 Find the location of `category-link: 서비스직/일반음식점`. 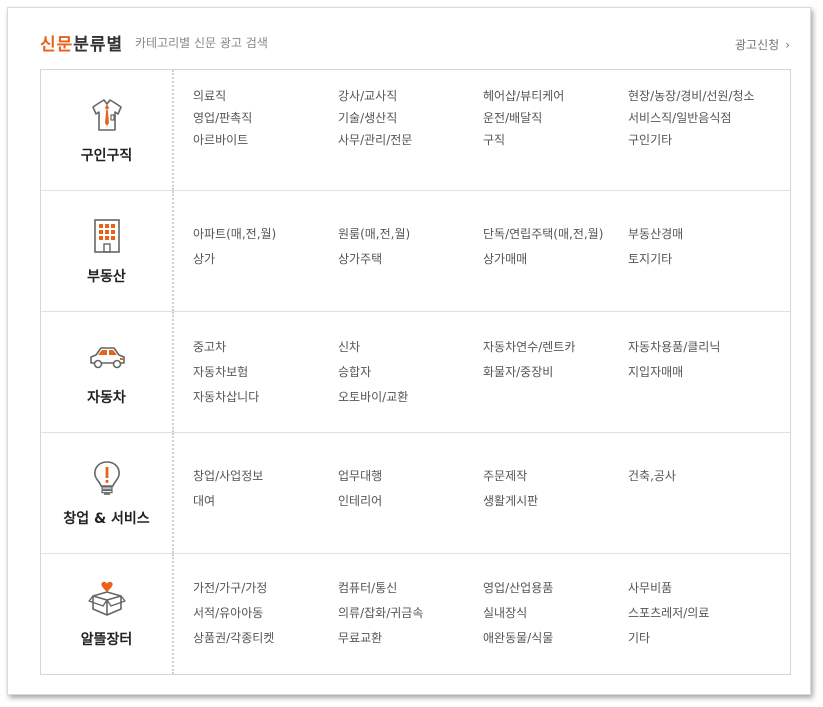

category-link: 서비스직/일반음식점 is located at coordinates (700, 118).